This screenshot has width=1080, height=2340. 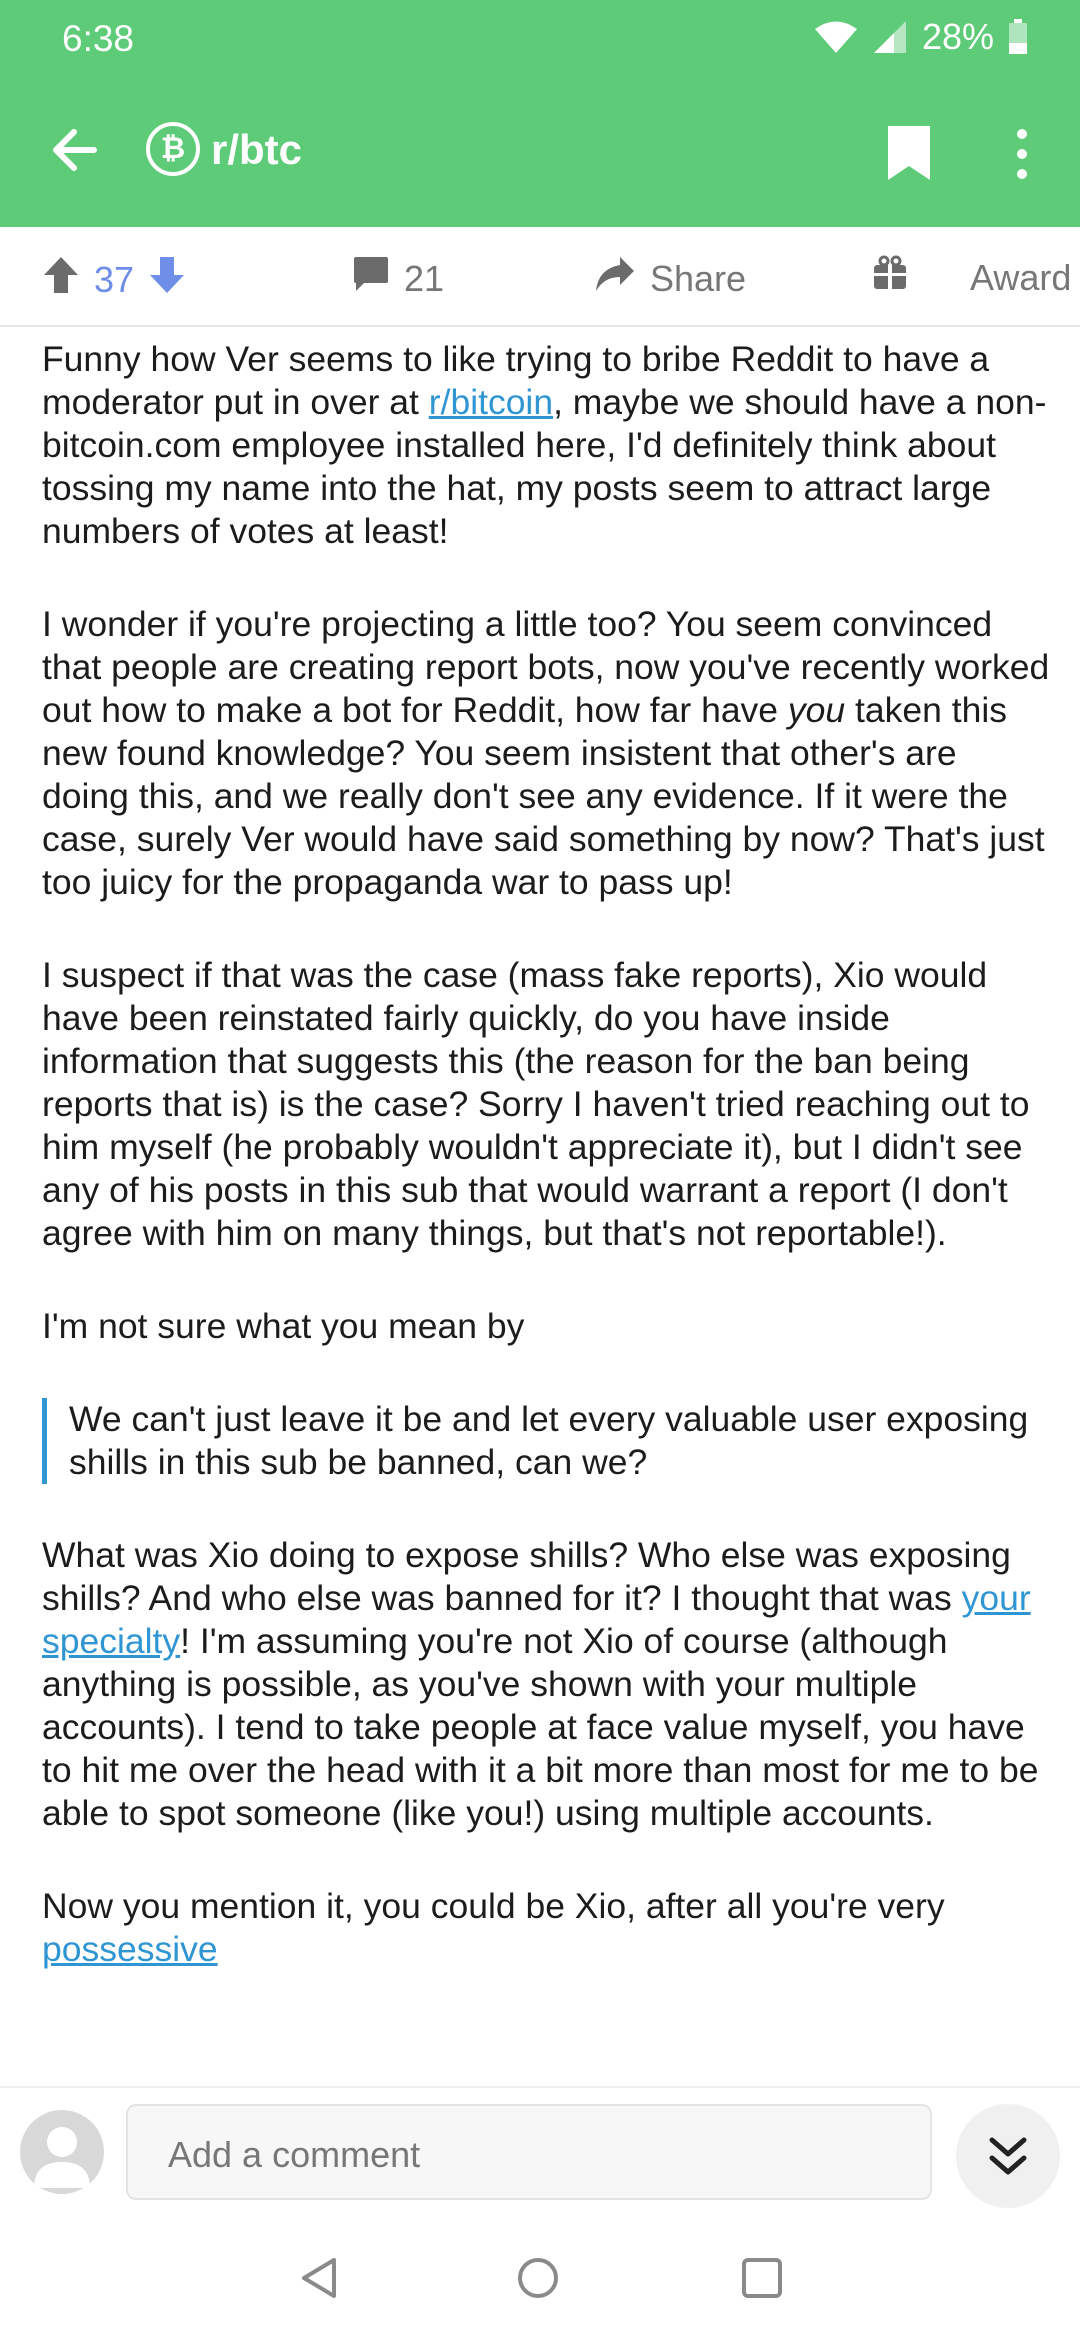 I want to click on comments-button: 21, so click(x=398, y=278).